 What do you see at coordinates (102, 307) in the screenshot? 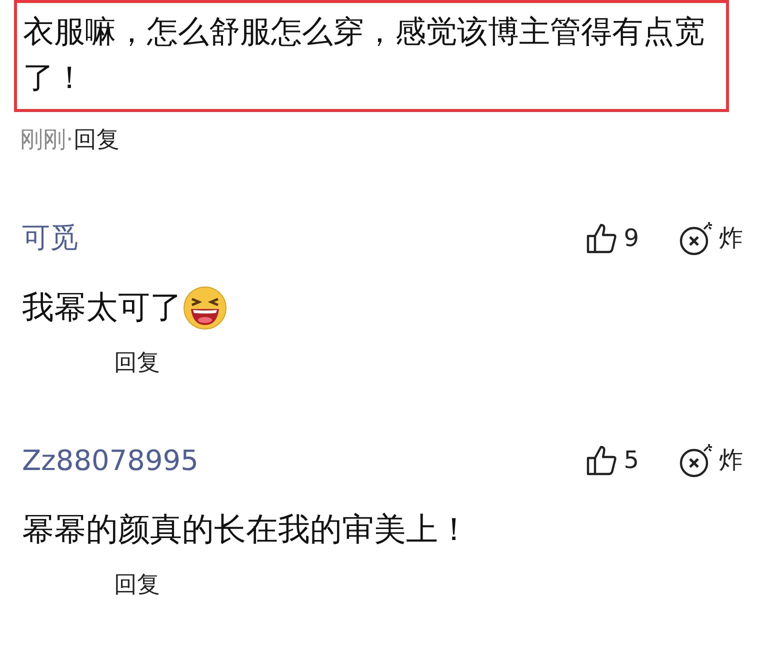
I see `comment-text: 我幂太可了` at bounding box center [102, 307].